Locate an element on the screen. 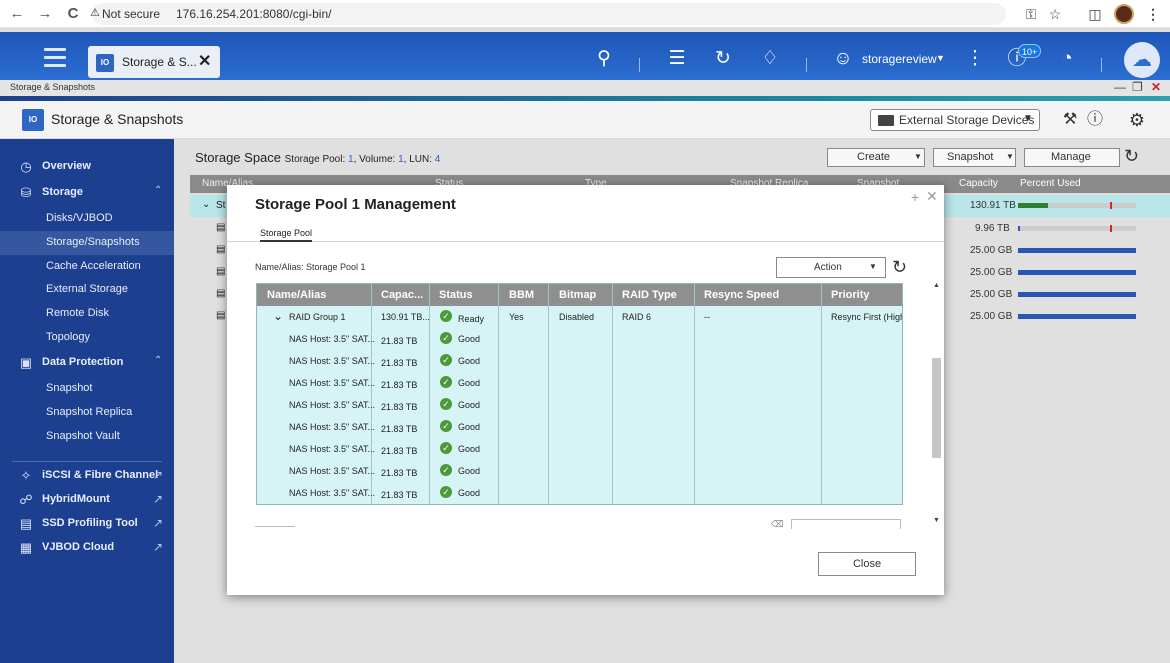  sidebar-item-ssd-profiling: ▤ SSD Profiling Tool ↗ is located at coordinates (87, 524).